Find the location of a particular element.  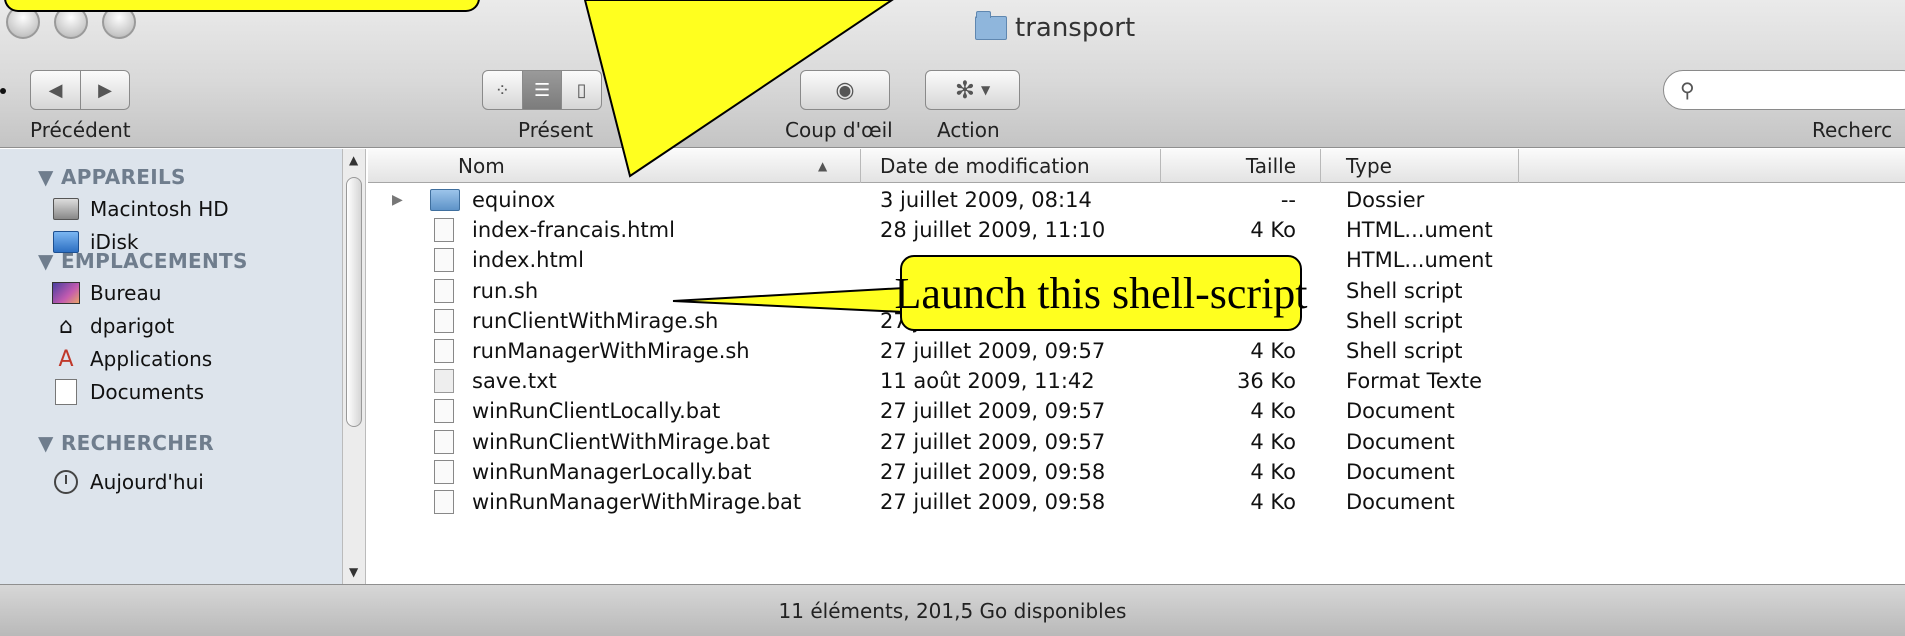

sidebar-item-applications: A Applications is located at coordinates (132, 359).